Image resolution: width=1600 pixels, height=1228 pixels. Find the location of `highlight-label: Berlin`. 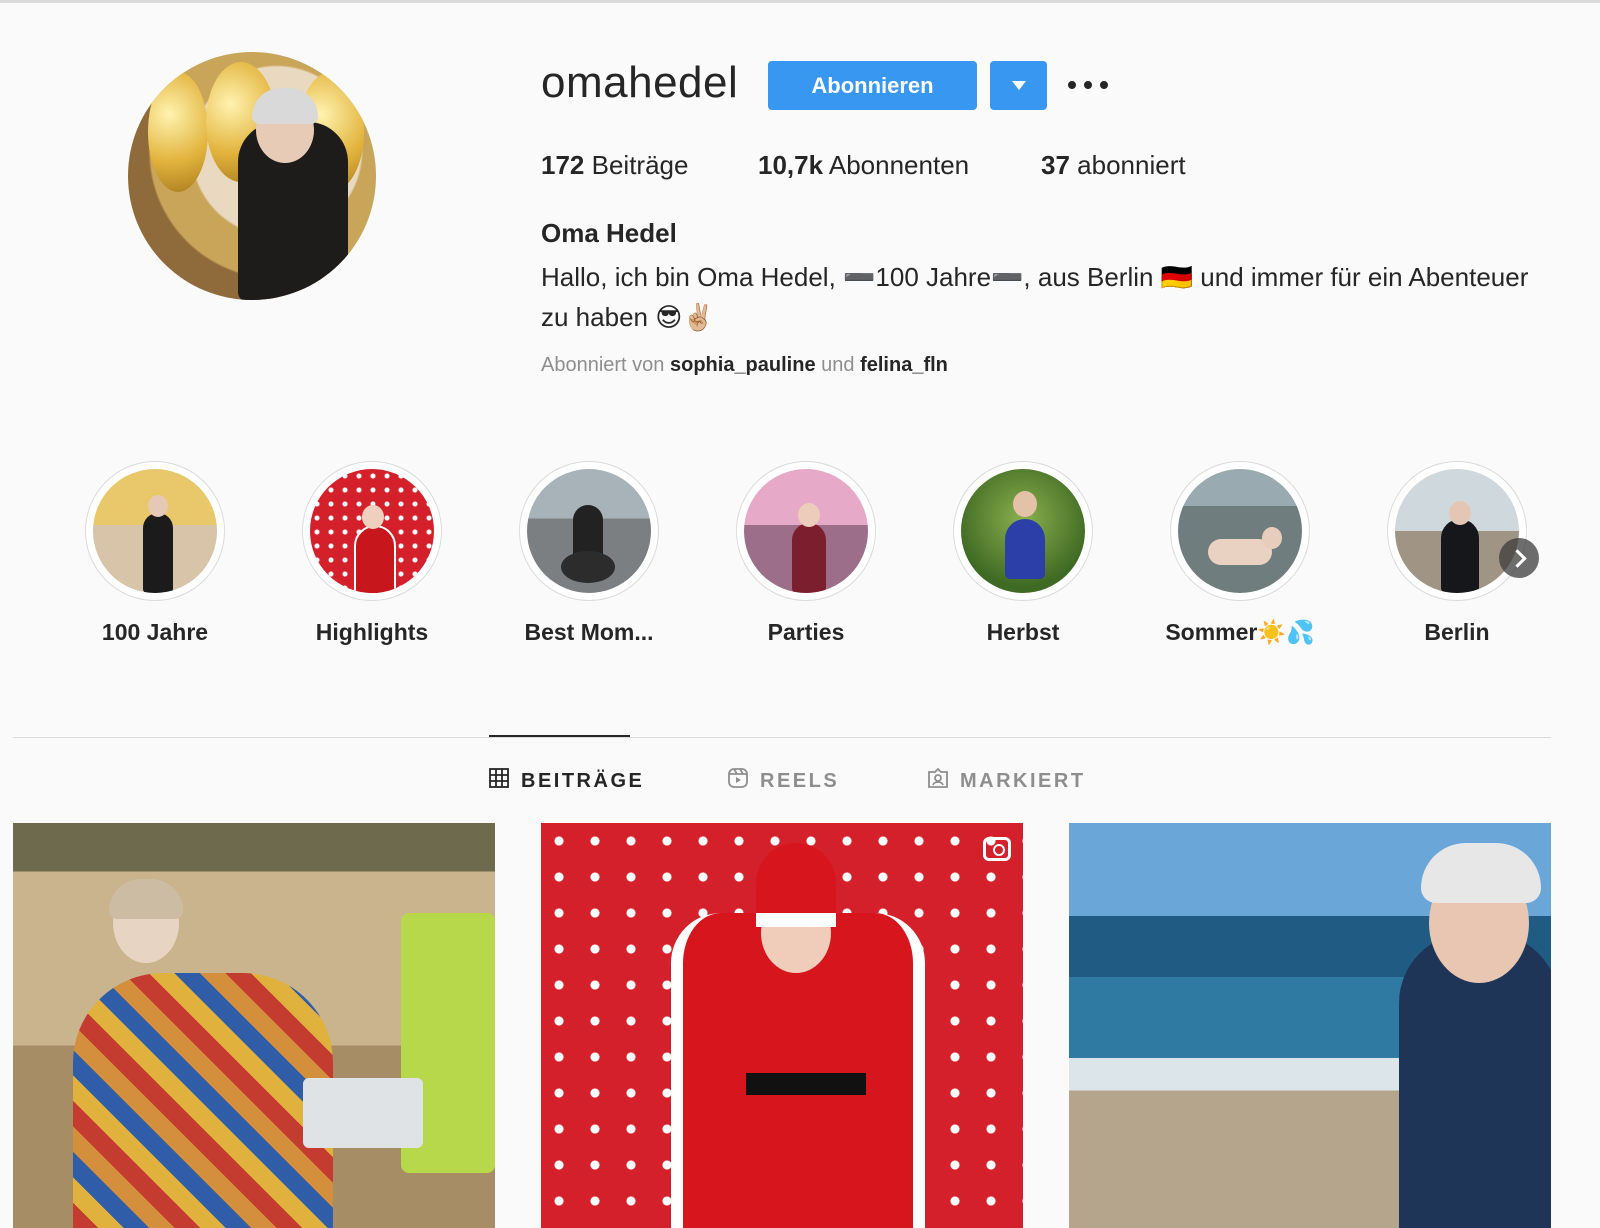

highlight-label: Berlin is located at coordinates (1457, 632).